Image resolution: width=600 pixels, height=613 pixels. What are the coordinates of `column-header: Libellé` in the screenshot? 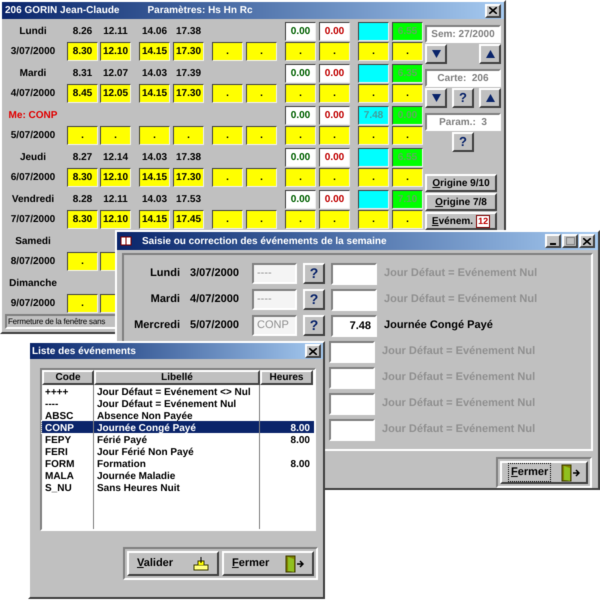 It's located at (177, 377).